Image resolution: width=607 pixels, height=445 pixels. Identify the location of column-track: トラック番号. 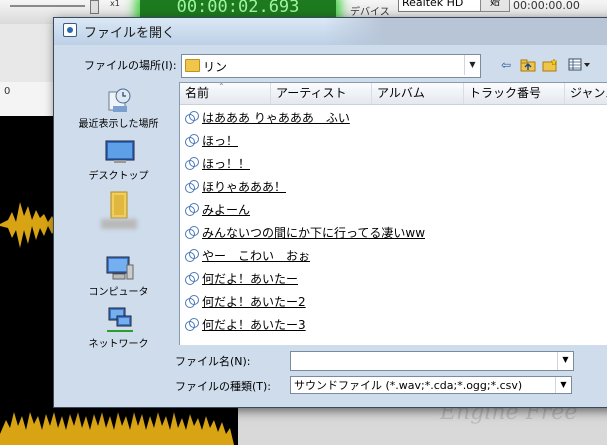
(514, 93).